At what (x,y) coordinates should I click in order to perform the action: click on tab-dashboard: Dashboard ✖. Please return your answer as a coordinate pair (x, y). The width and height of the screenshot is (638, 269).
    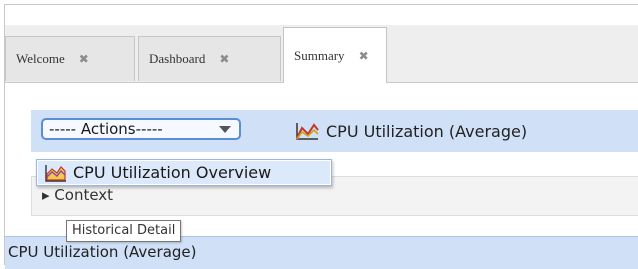
    Looking at the image, I should click on (209, 58).